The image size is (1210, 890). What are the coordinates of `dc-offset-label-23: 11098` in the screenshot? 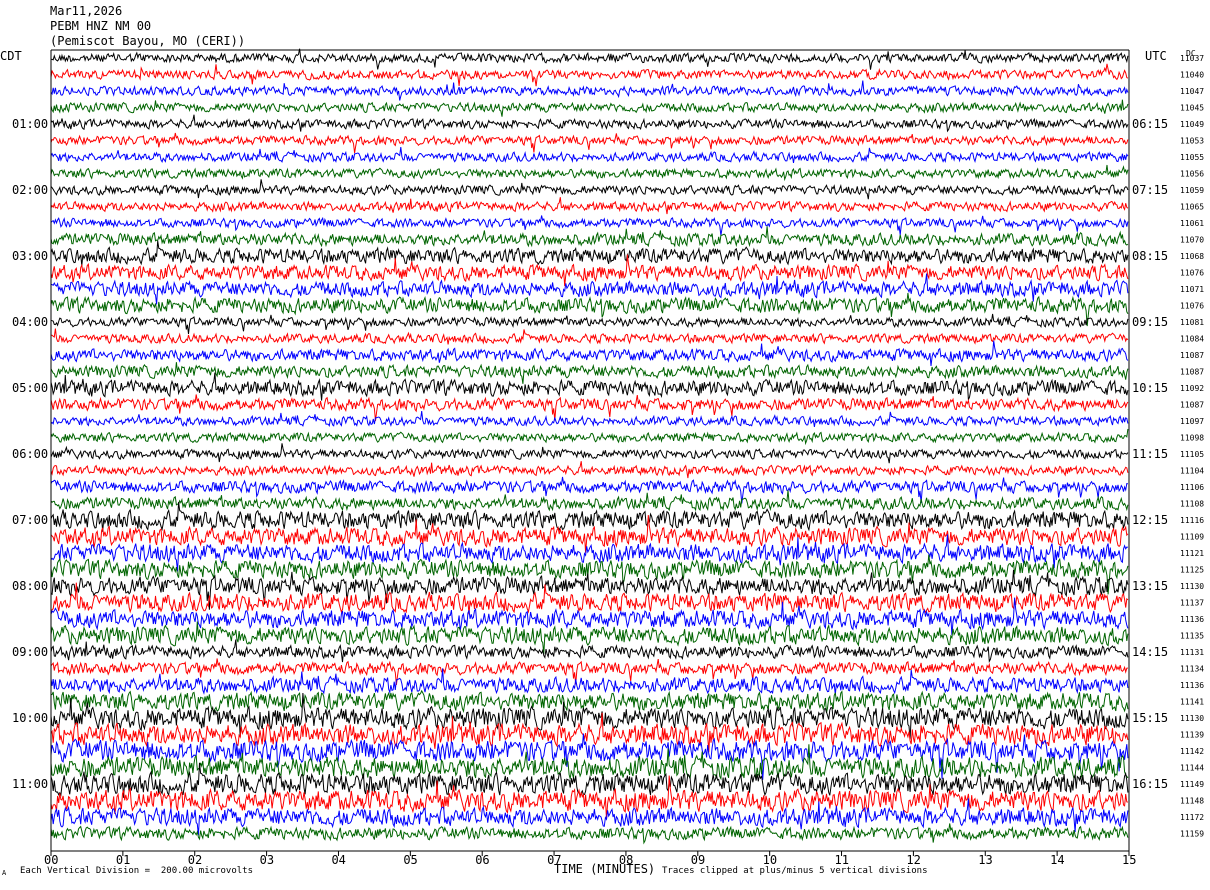 It's located at (1192, 438).